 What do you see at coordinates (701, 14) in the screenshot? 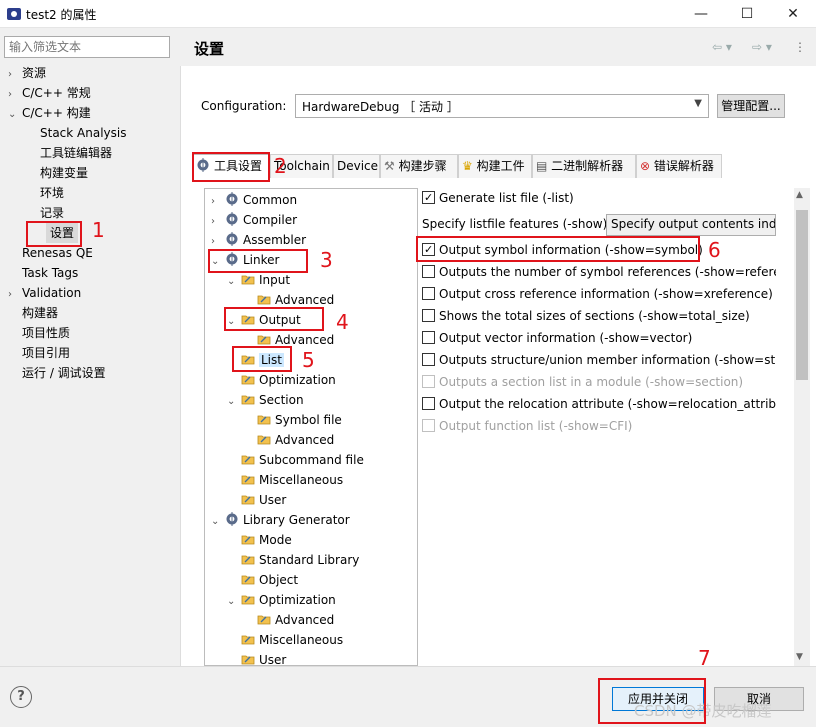
I see `minimize-button: —` at bounding box center [701, 14].